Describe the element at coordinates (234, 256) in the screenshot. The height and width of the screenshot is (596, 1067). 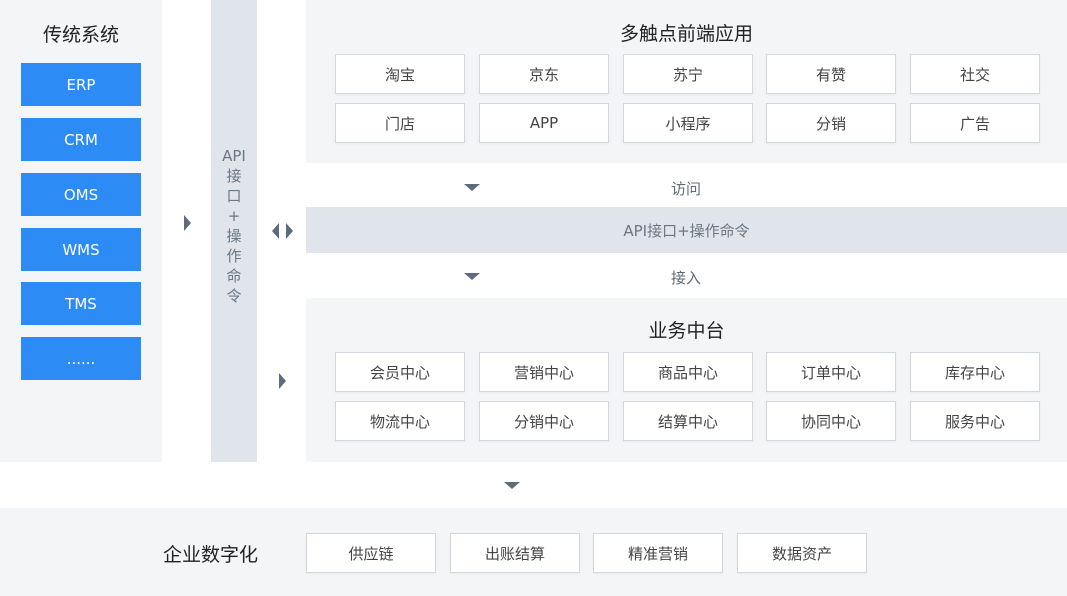
I see `api-char: 作` at that location.